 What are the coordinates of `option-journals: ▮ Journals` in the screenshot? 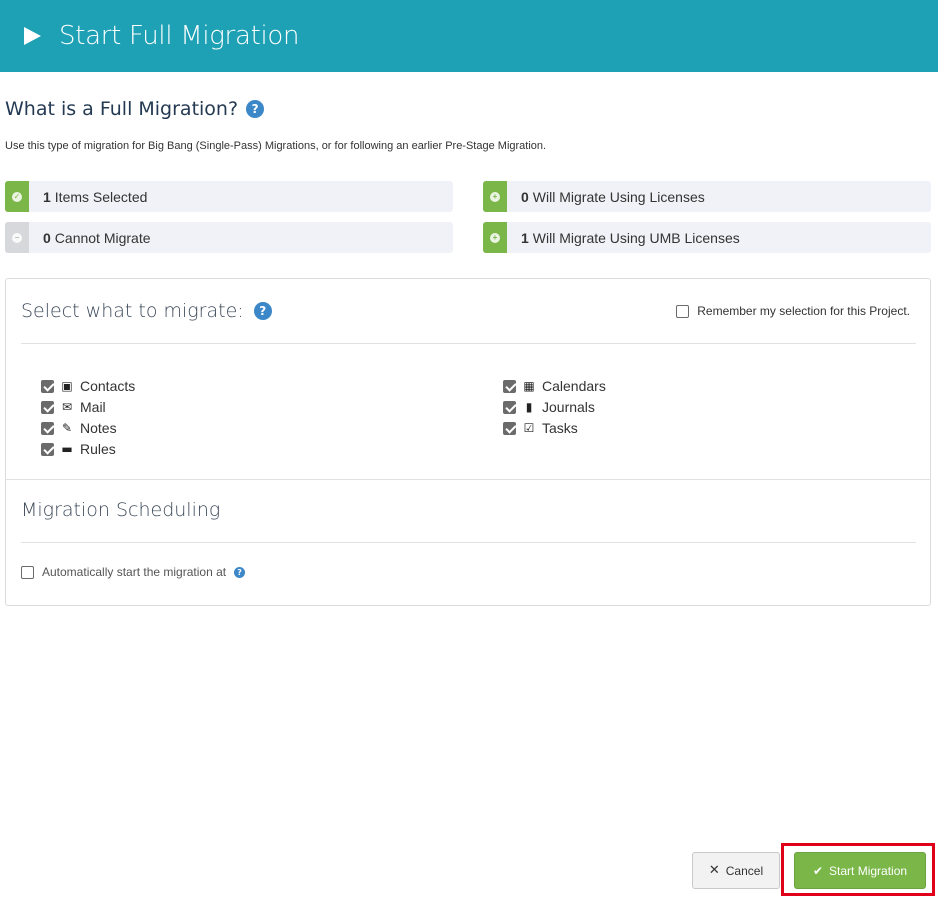 It's located at (549, 407).